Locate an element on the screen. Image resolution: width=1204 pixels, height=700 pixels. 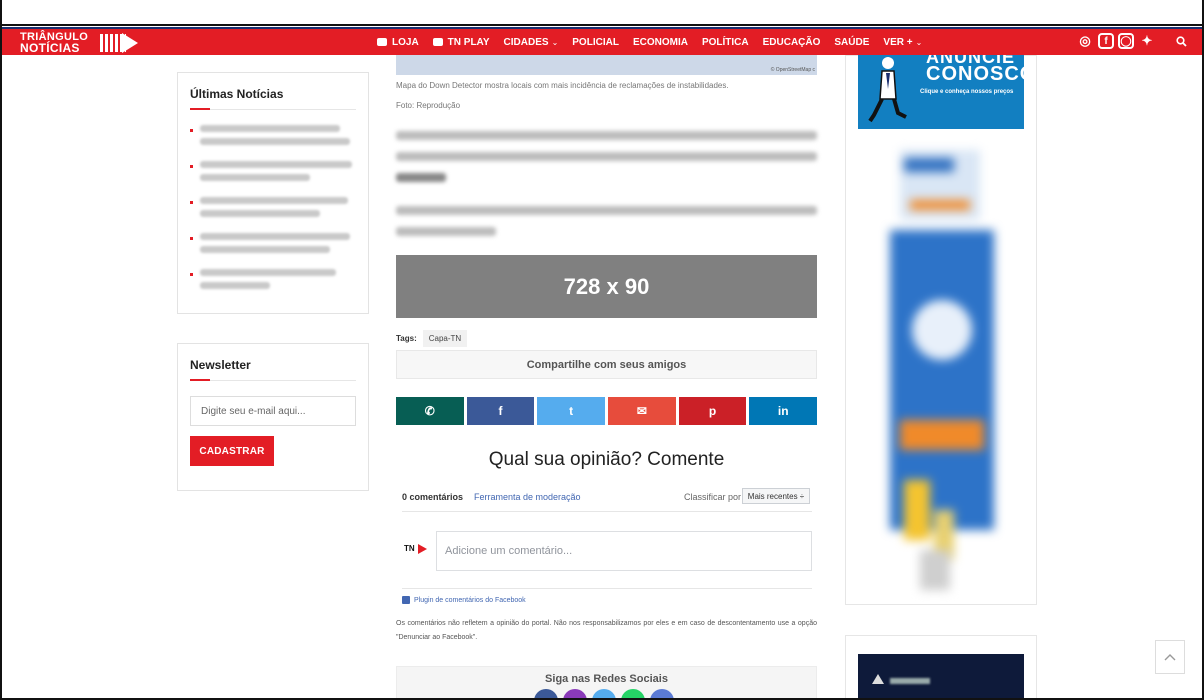
follow-social-box: Siga nas Redes Sociais is located at coordinates (606, 683).